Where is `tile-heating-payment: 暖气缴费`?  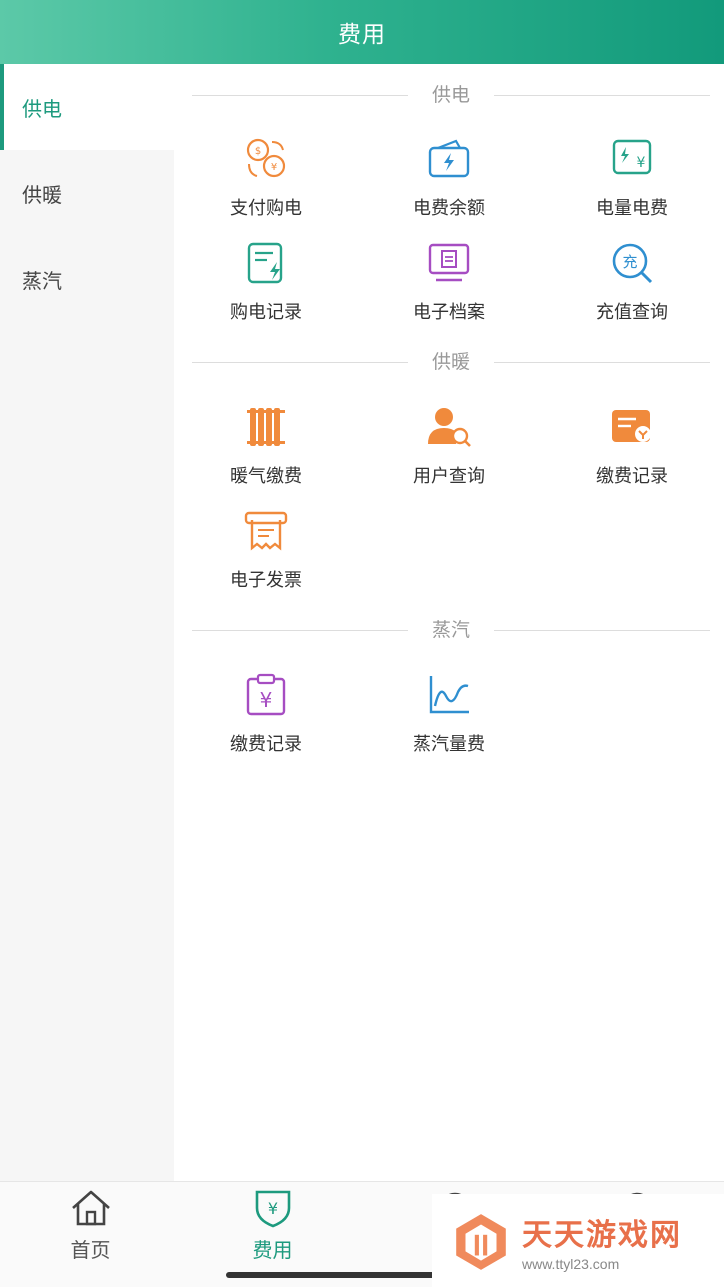
tile-heating-payment: 暖气缴费 is located at coordinates (266, 449).